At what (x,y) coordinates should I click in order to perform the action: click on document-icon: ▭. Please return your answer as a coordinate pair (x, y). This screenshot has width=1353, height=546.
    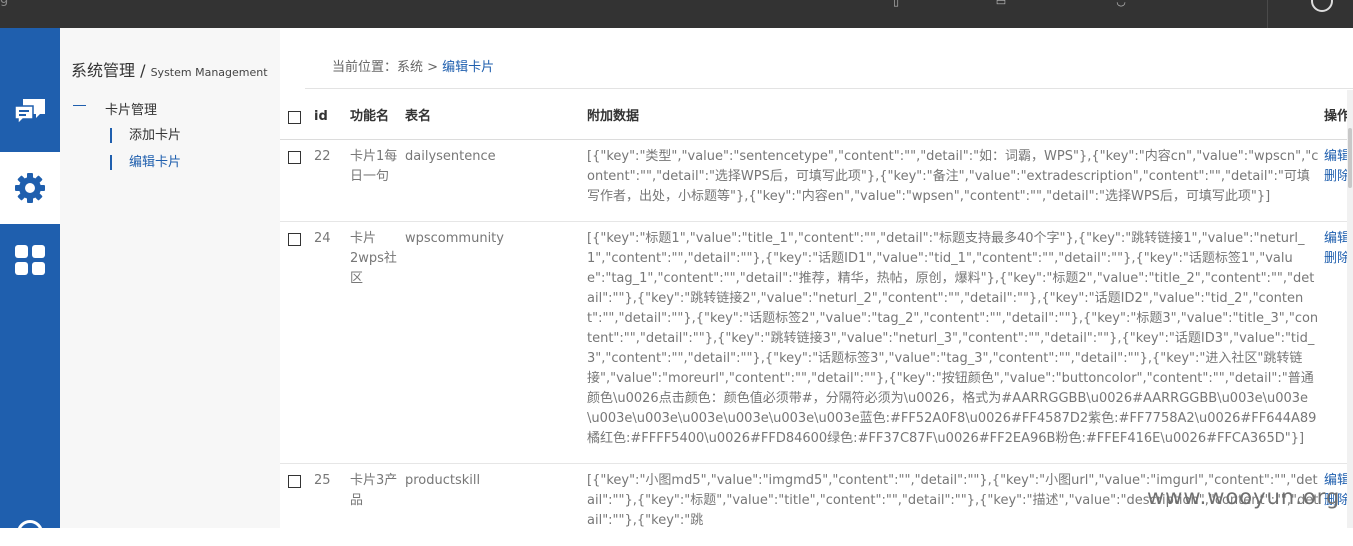
    Looking at the image, I should click on (1001, 4).